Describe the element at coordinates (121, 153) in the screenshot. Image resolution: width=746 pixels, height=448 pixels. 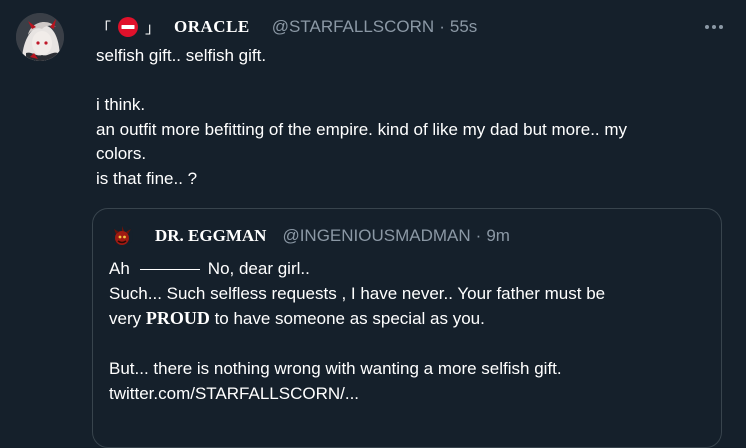
I see `tweet-text-line: colors.` at that location.